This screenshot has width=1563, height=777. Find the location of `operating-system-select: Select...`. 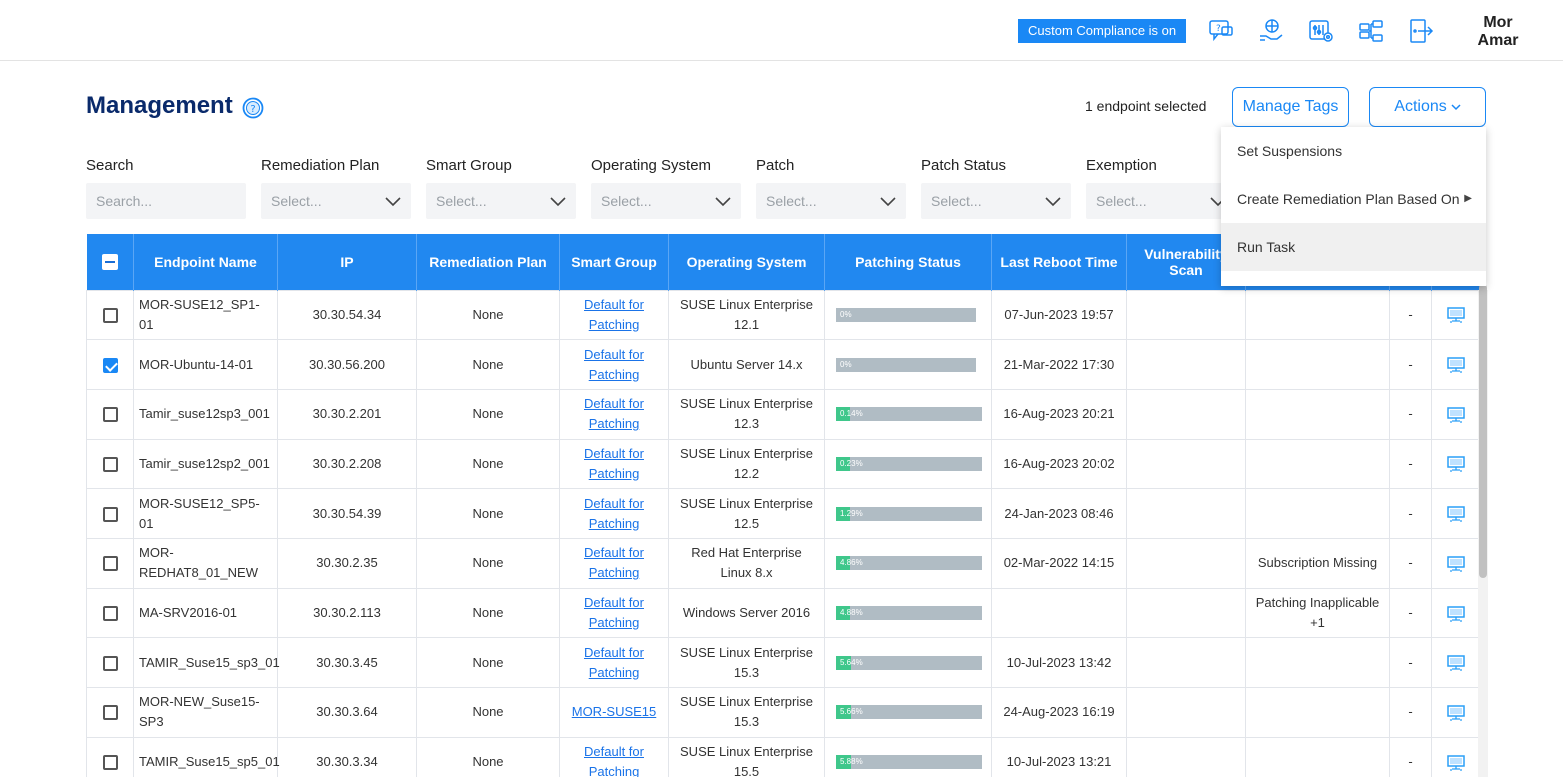

operating-system-select: Select... is located at coordinates (666, 201).